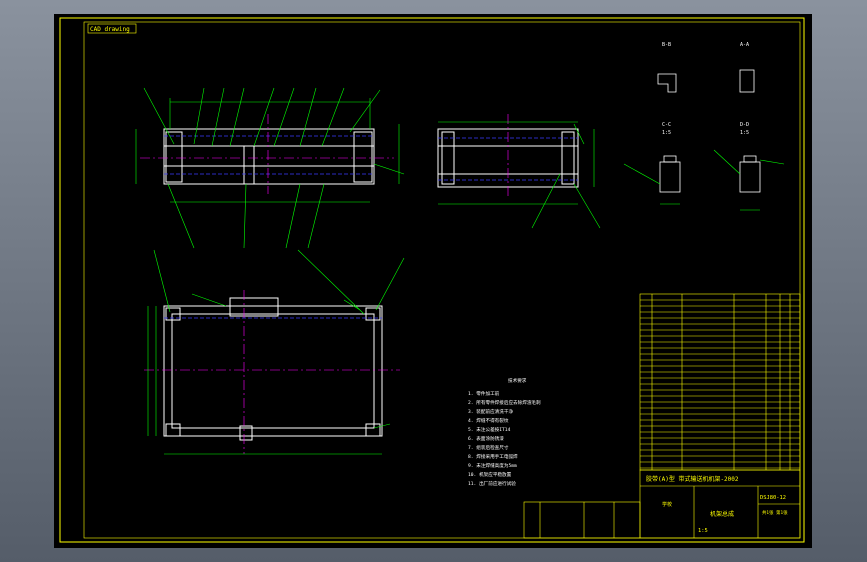 The width and height of the screenshot is (867, 562). What do you see at coordinates (517, 380) in the screenshot?
I see `notes-title: 技术要求` at bounding box center [517, 380].